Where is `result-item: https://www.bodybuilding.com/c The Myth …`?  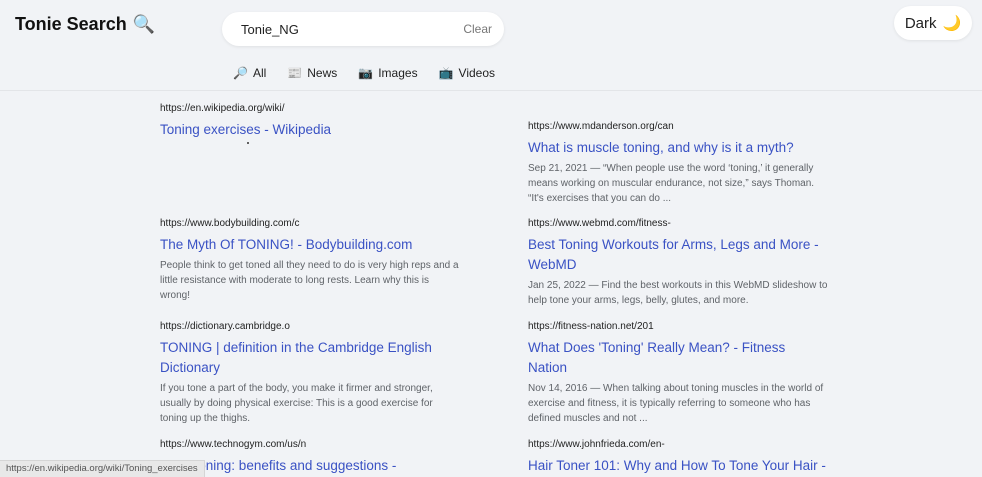 result-item: https://www.bodybuilding.com/c The Myth … is located at coordinates (310, 260).